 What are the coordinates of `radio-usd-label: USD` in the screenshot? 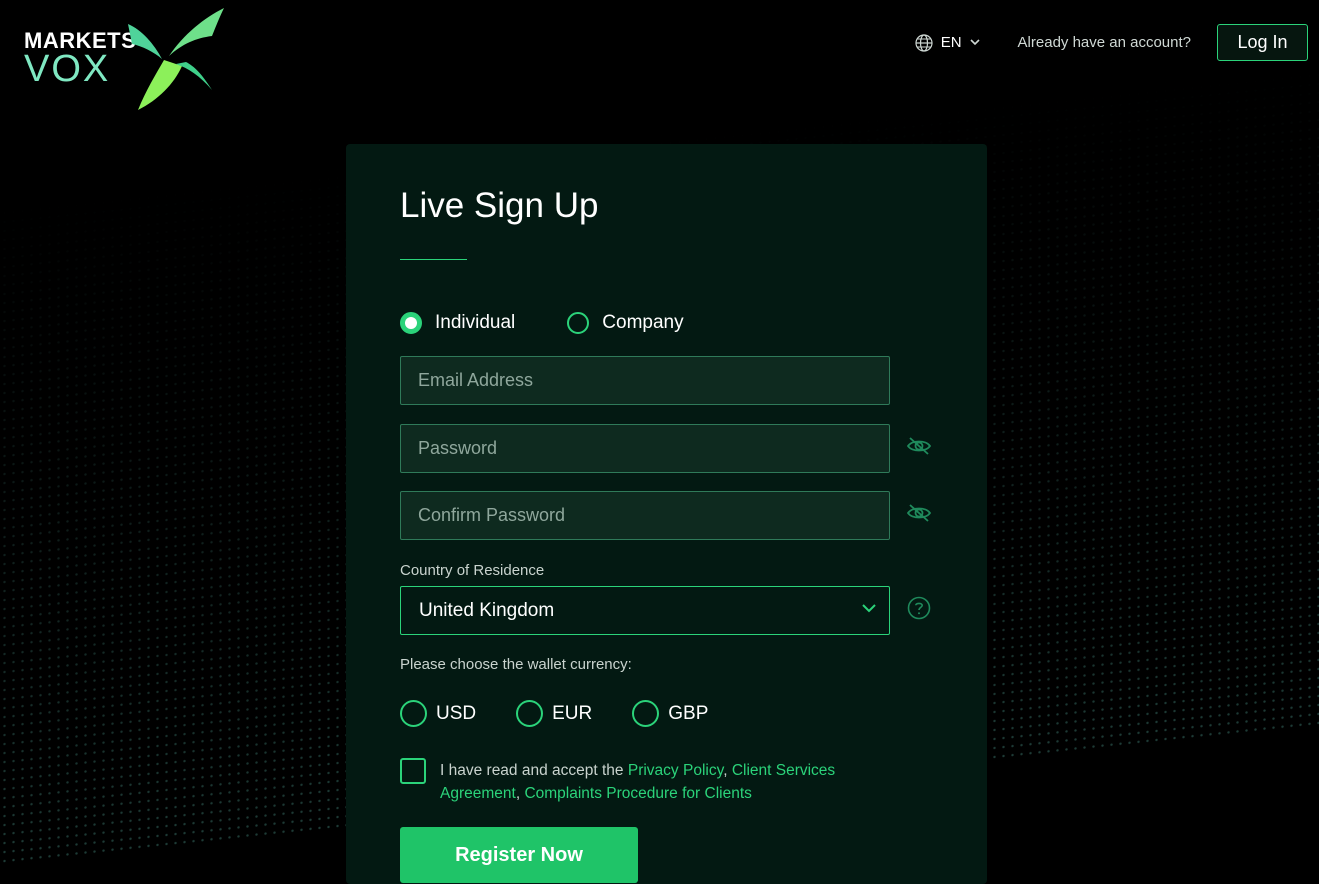 It's located at (456, 713).